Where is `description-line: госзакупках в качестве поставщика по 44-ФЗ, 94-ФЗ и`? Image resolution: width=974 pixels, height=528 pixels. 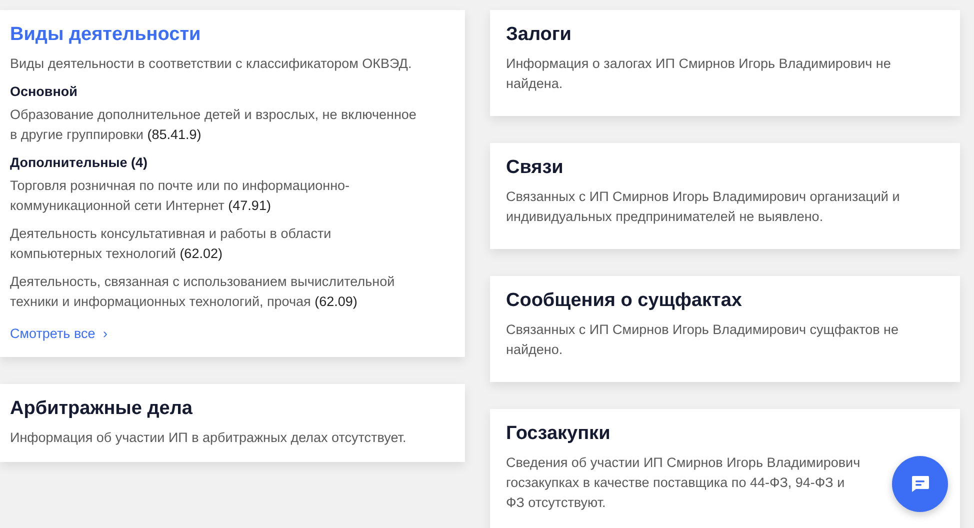 description-line: госзакупках в качестве поставщика по 44-ФЗ, 94-ФЗ и is located at coordinates (675, 483).